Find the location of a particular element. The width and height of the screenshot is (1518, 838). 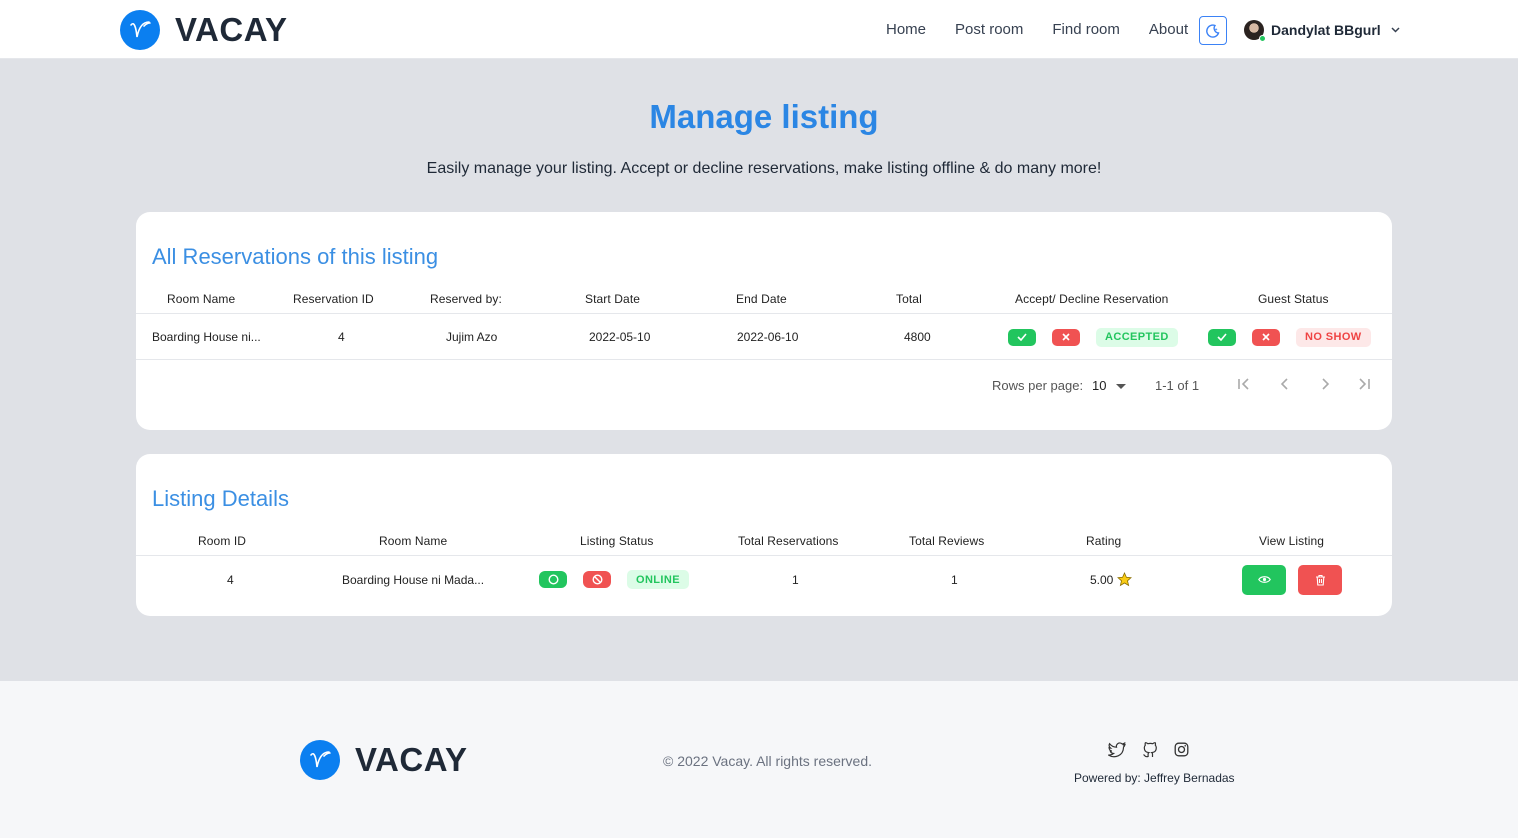

cell-reserved-by: Jujim Azo is located at coordinates (472, 337).